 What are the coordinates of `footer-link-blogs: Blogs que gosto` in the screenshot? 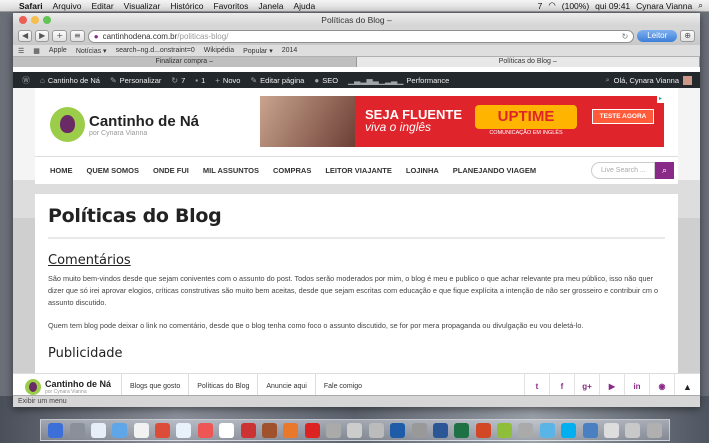 It's located at (154, 384).